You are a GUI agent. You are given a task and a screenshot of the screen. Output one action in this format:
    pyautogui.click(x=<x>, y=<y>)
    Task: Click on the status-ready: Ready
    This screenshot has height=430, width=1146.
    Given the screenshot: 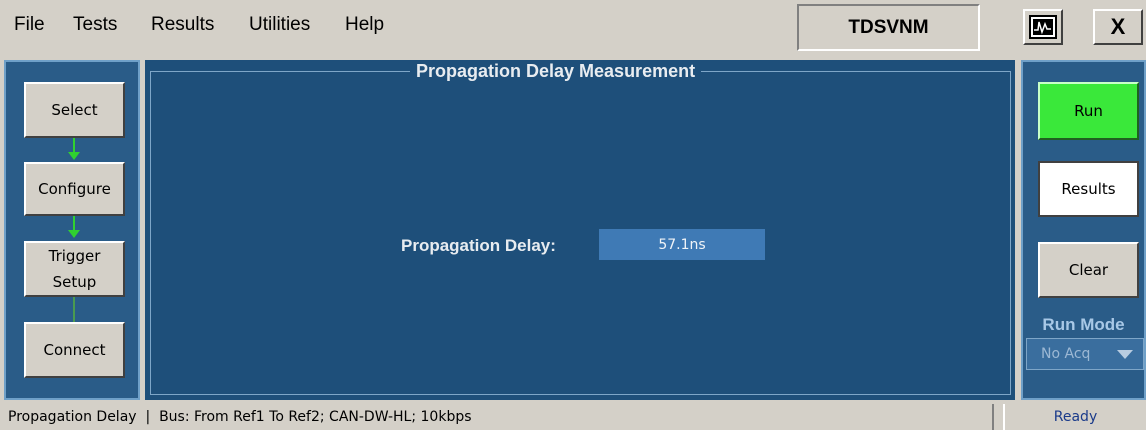 What is the action you would take?
    pyautogui.click(x=1074, y=417)
    